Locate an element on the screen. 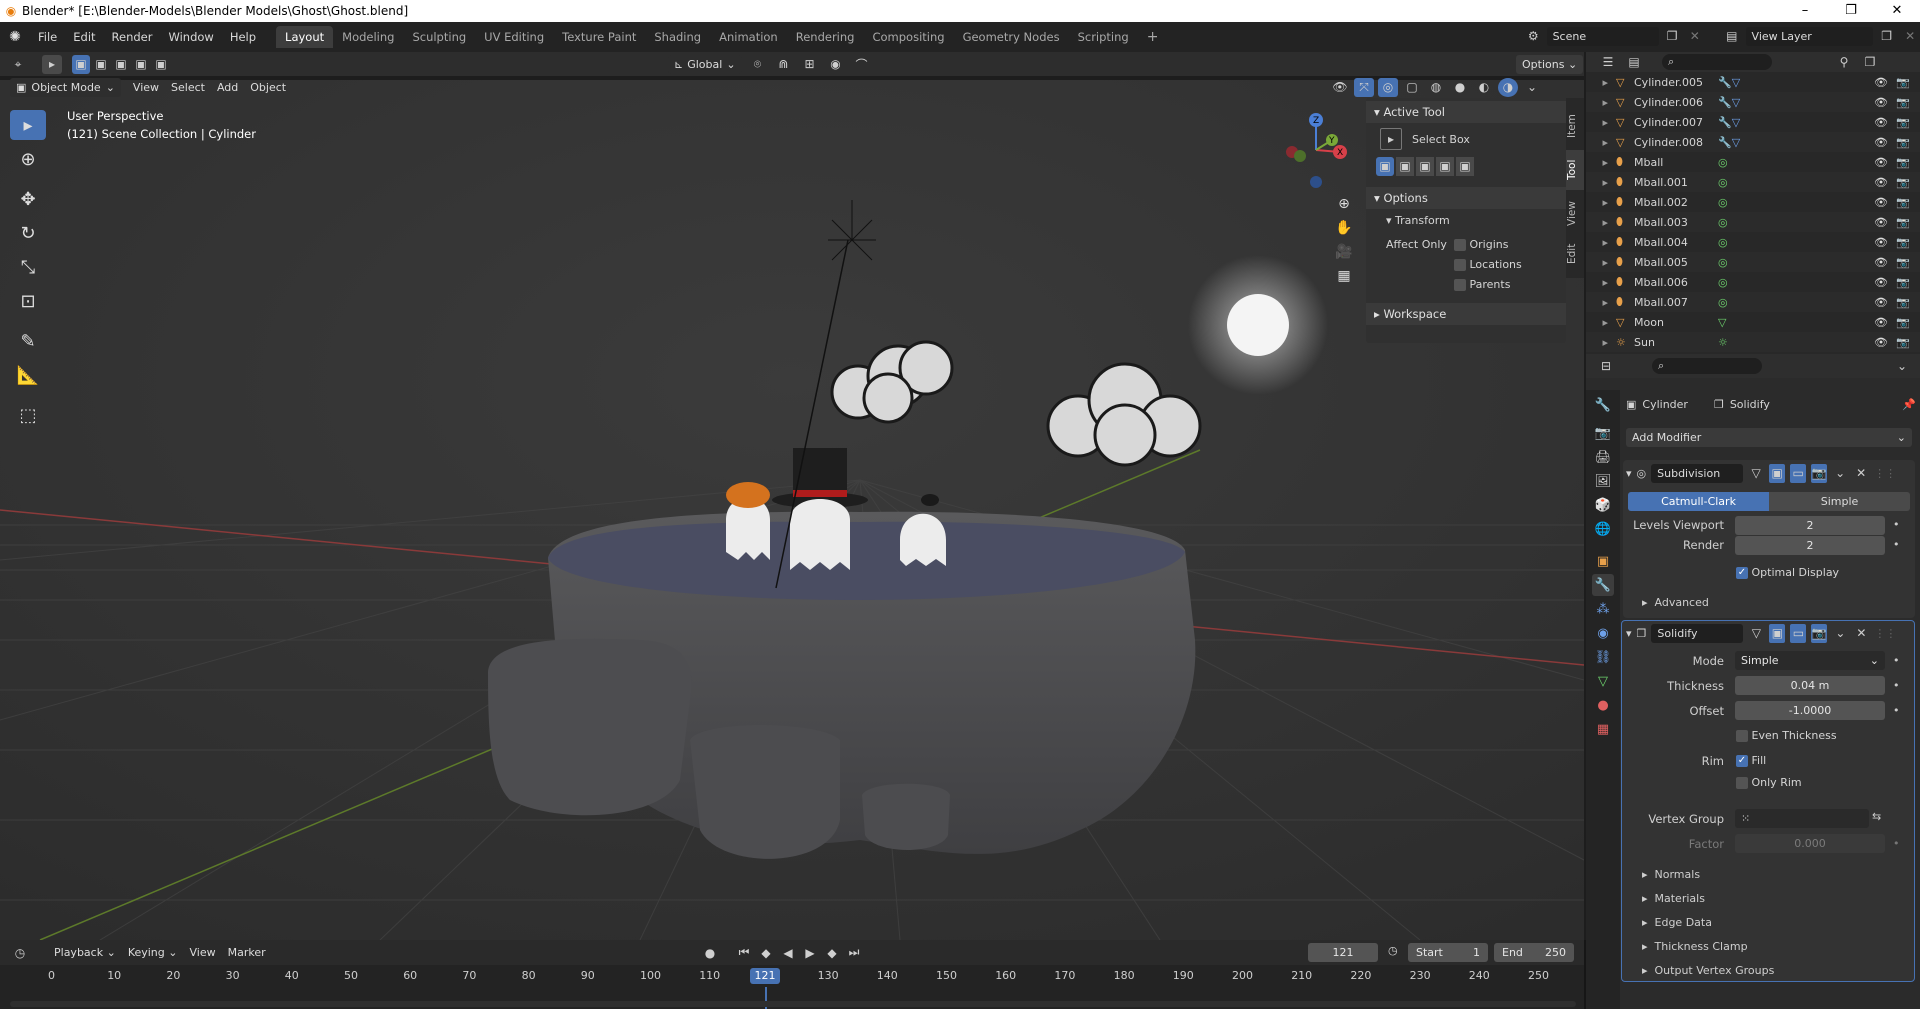 Image resolution: width=1920 pixels, height=1009 pixels. outliner-row: ▸ ⬮ Mball.001 ◎ 👁 📷 is located at coordinates (1753, 182).